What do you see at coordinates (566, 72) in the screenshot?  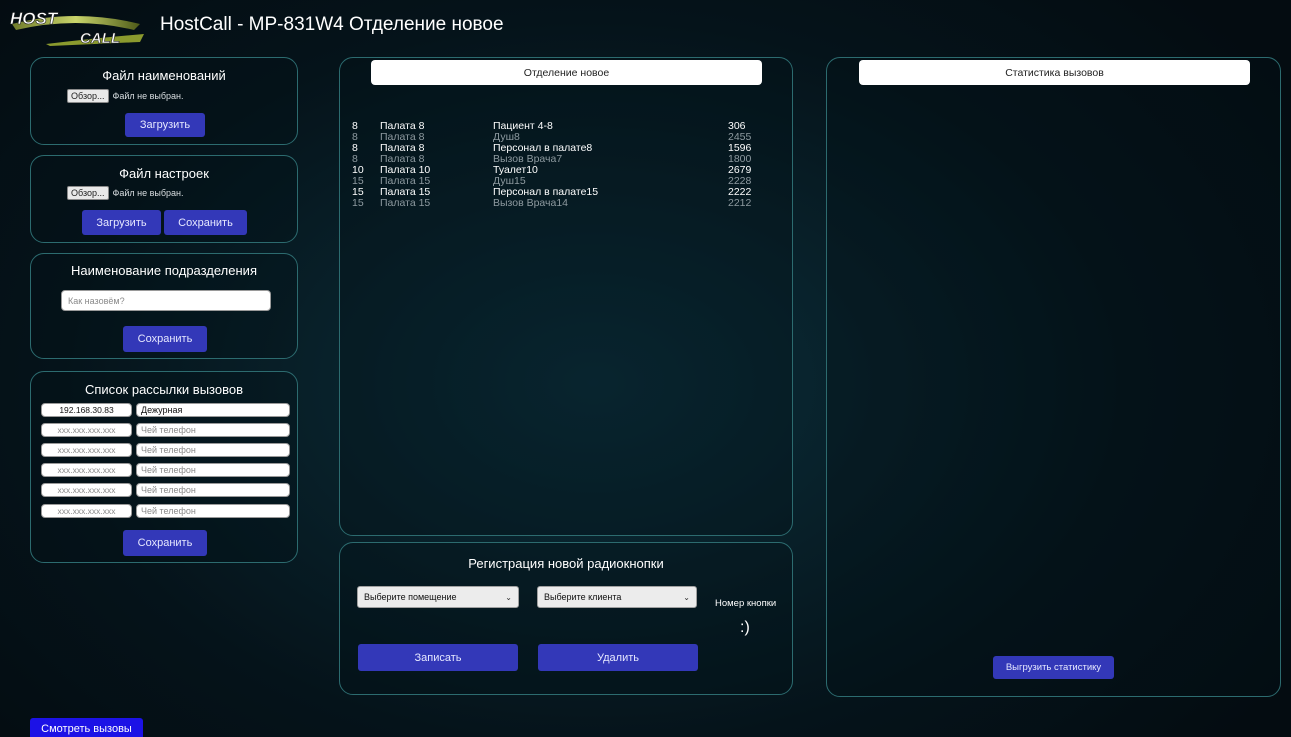 I see `department-title: Отделение новое` at bounding box center [566, 72].